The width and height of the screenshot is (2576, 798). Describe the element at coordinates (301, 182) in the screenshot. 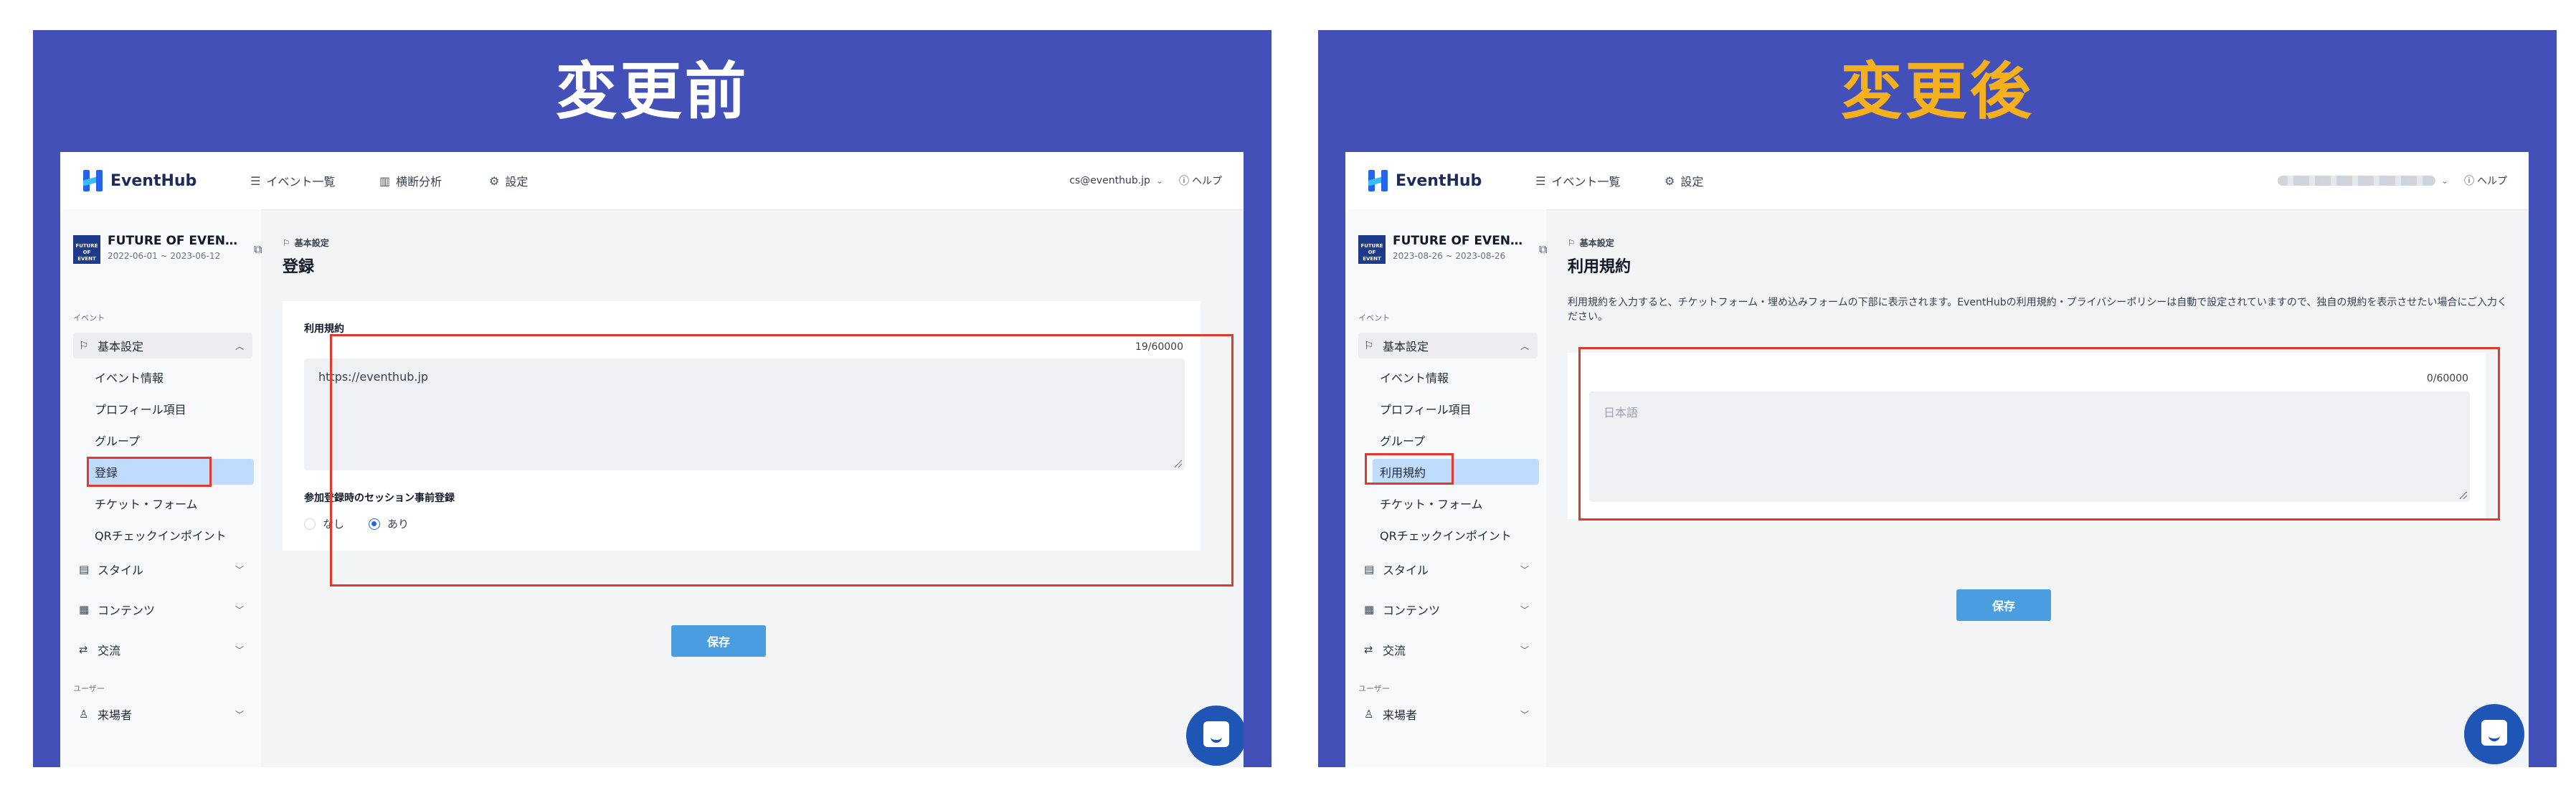

I see `nav-label: イベント一覧` at that location.